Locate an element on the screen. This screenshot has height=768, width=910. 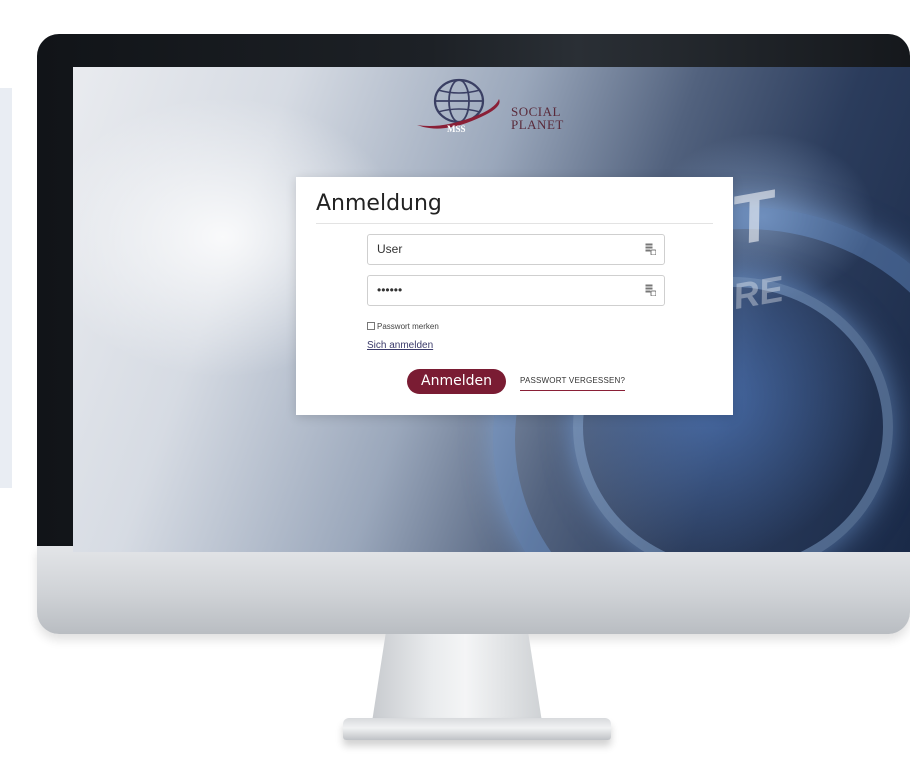
forgot-password-link: PASSWORT VERGESSEN? is located at coordinates (573, 383).